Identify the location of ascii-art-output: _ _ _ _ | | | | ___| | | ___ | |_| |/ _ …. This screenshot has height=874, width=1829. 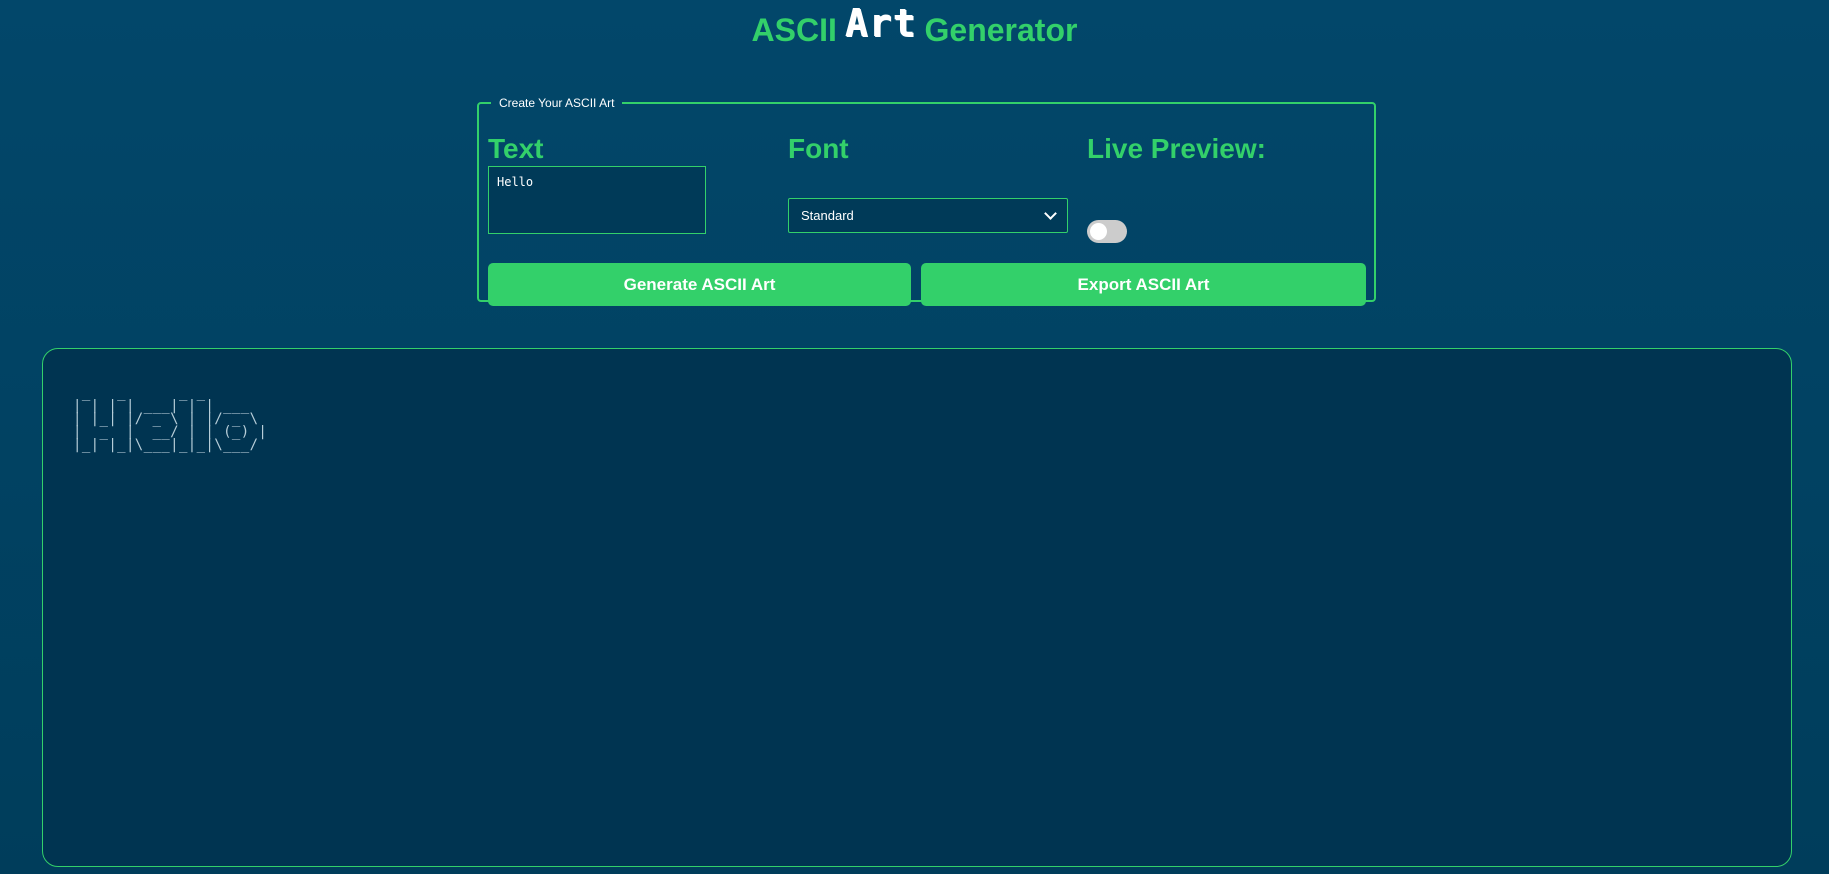
(170, 419).